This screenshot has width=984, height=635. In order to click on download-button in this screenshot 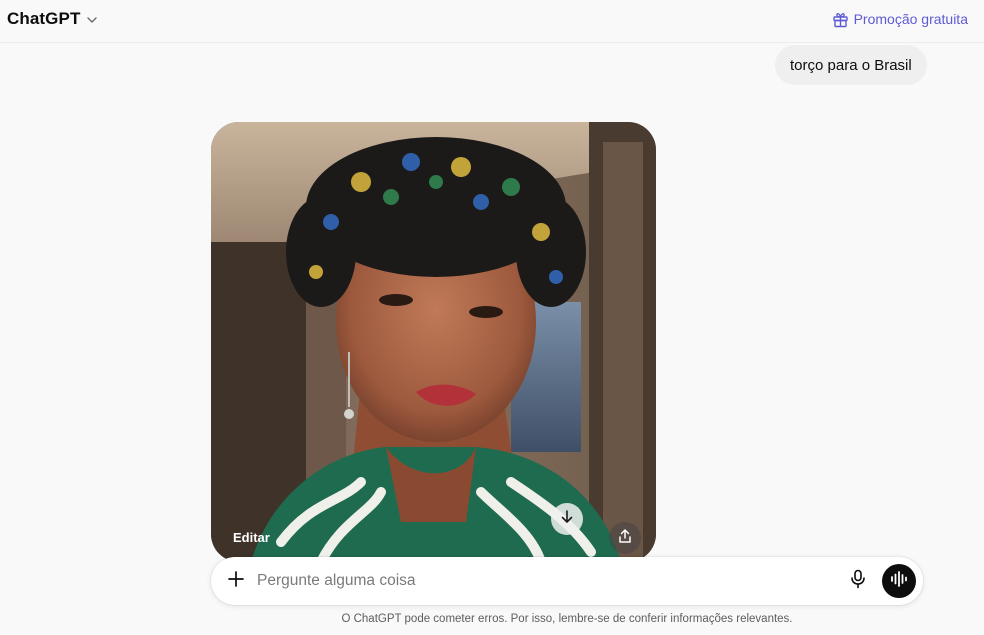, I will do `click(567, 519)`.